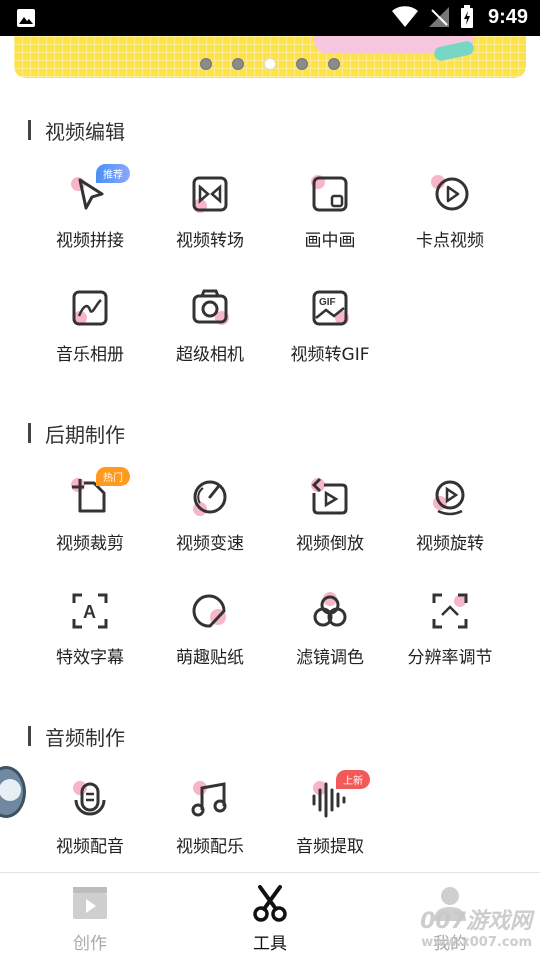 This screenshot has height=961, width=540. Describe the element at coordinates (507, 16) in the screenshot. I see `clock: 9:49` at that location.